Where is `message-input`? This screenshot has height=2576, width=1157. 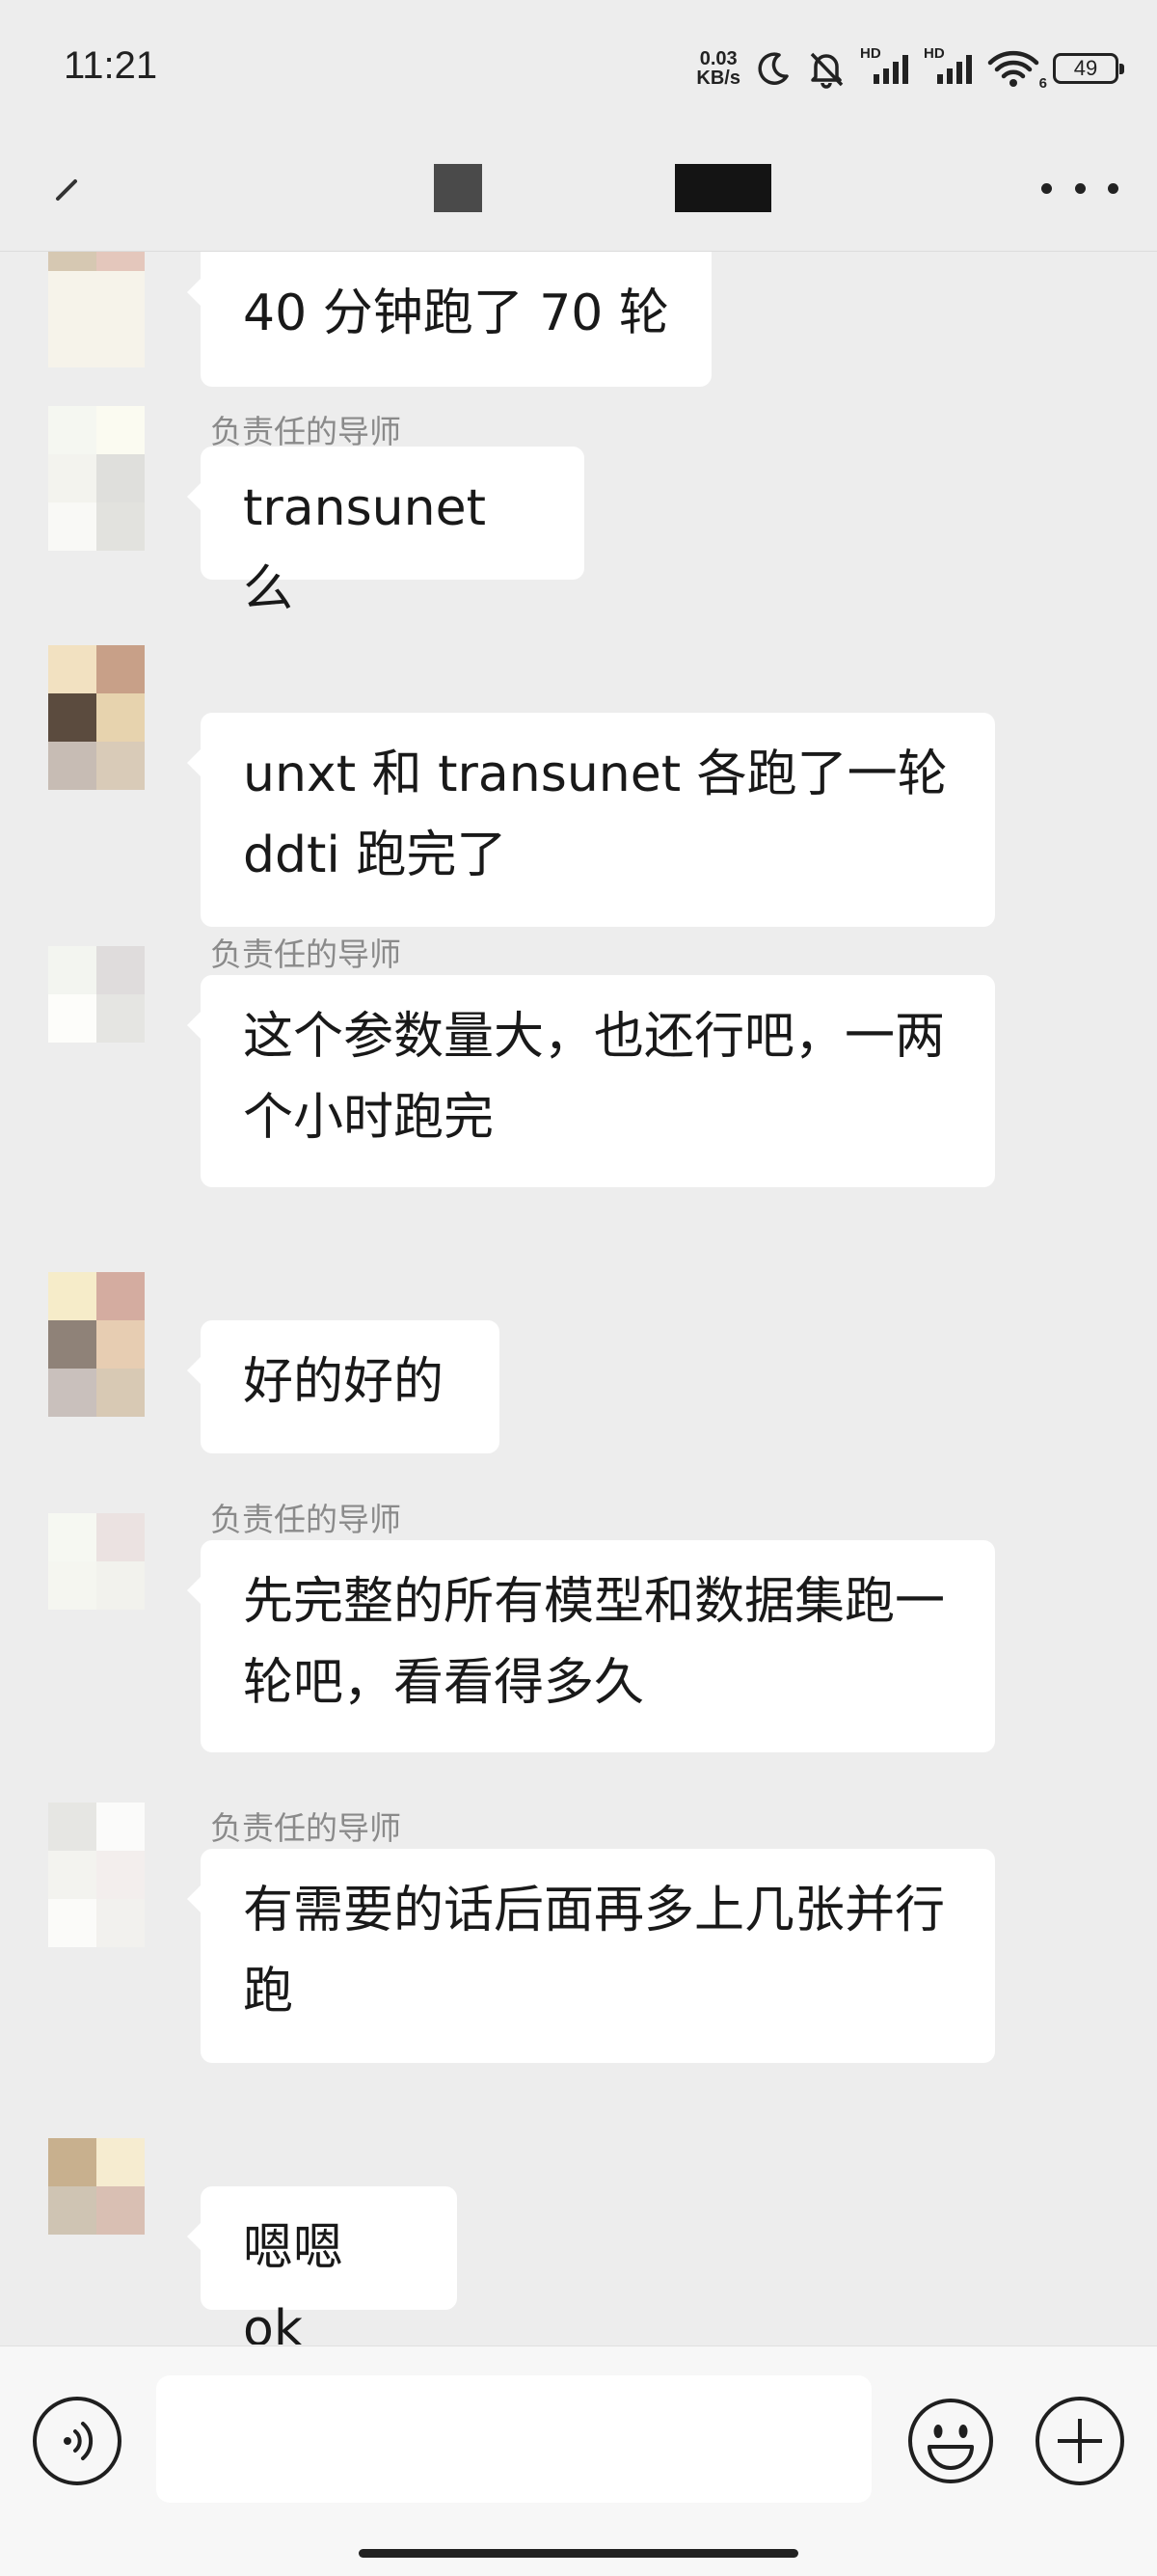
message-input is located at coordinates (514, 2439).